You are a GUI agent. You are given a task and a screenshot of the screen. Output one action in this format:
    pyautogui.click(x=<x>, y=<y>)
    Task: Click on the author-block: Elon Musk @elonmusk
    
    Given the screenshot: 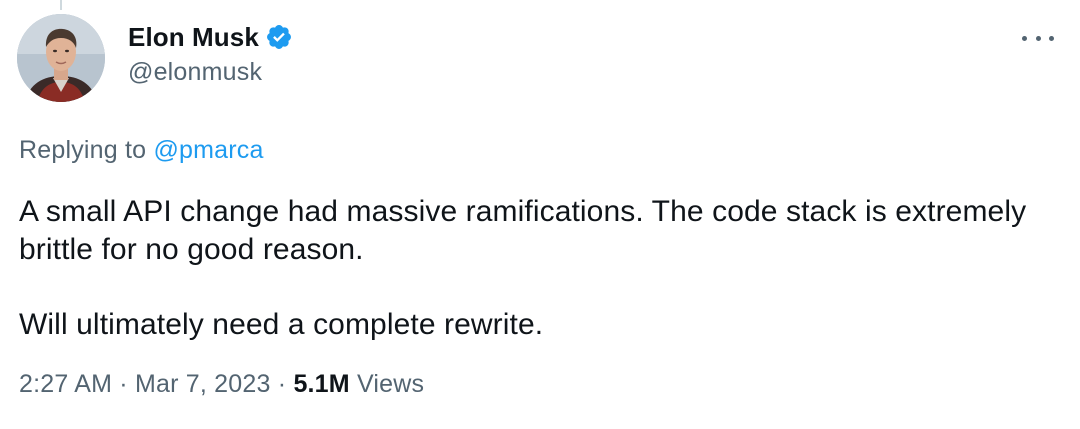 What is the action you would take?
    pyautogui.click(x=210, y=52)
    